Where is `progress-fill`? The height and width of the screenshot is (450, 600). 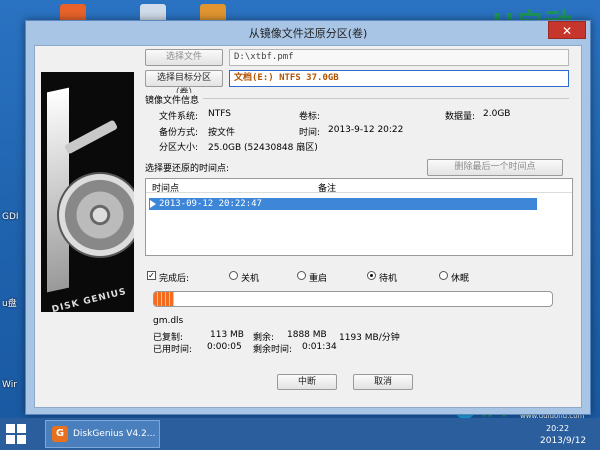 progress-fill is located at coordinates (164, 299).